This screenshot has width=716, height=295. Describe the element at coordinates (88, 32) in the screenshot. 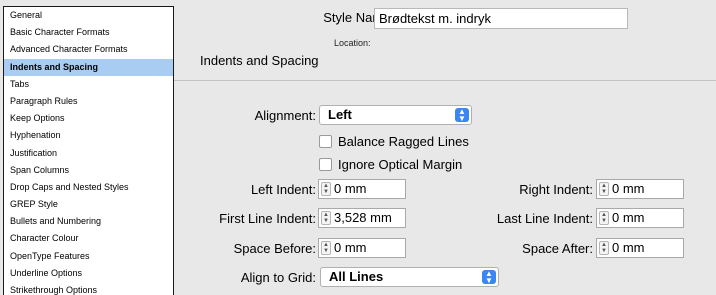

I see `category-item: Basic Character Formats` at that location.